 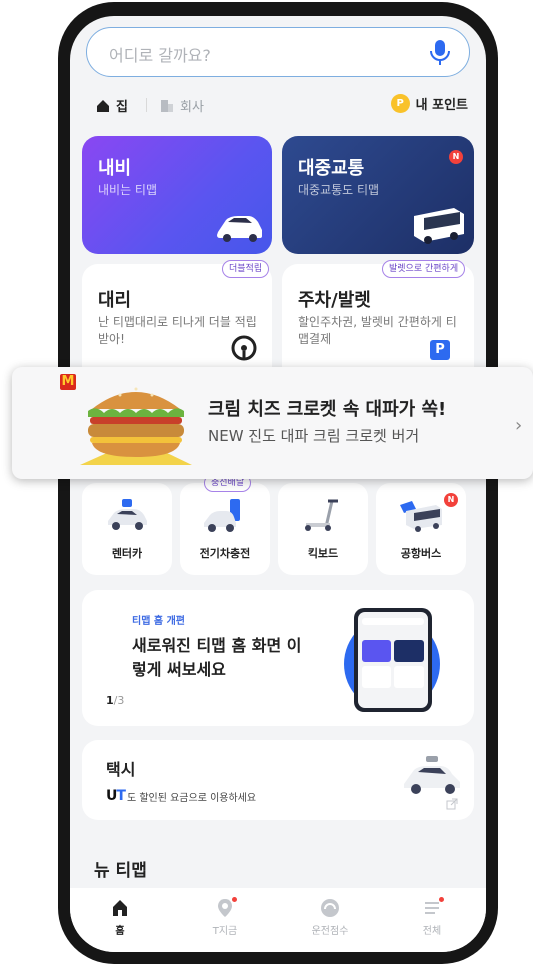 What do you see at coordinates (68, 382) in the screenshot?
I see `mcdonalds-logo: M` at bounding box center [68, 382].